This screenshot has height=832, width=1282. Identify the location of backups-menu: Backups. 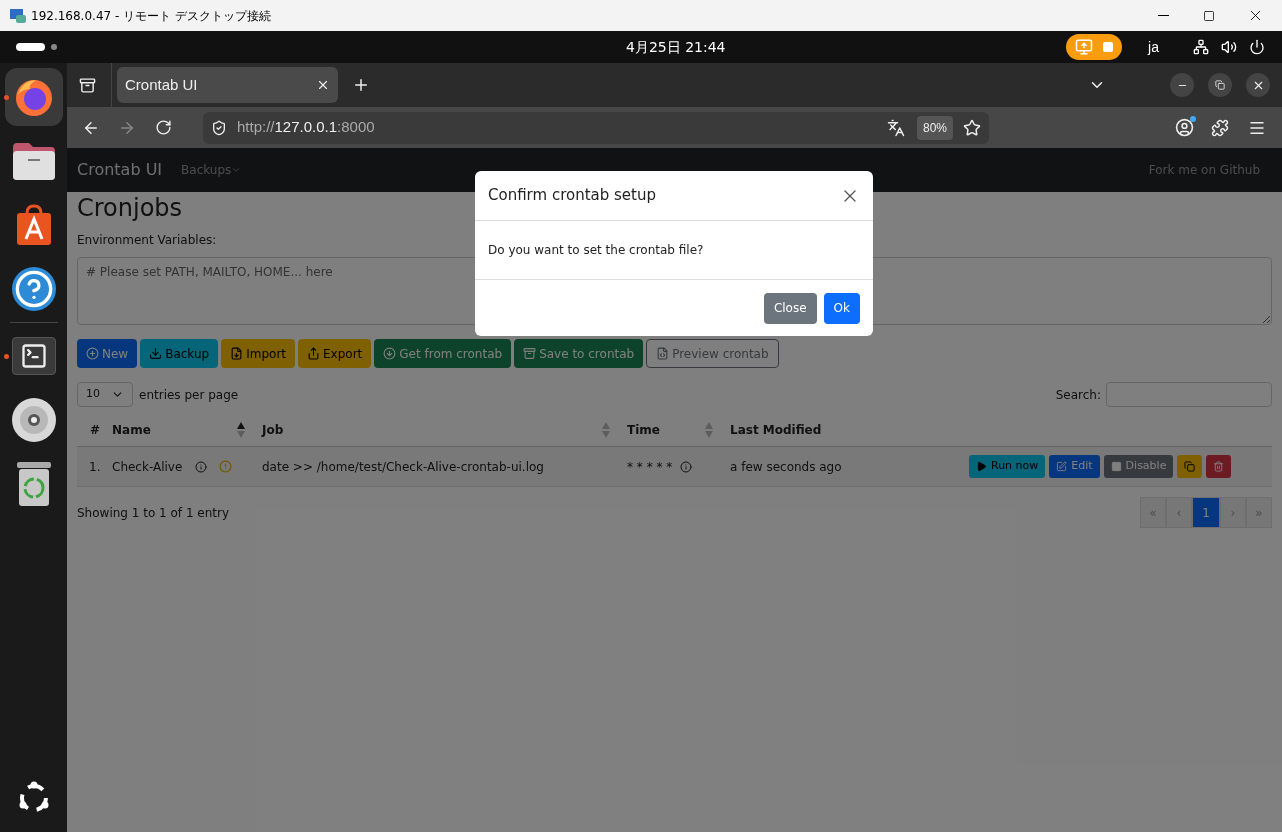
(211, 170).